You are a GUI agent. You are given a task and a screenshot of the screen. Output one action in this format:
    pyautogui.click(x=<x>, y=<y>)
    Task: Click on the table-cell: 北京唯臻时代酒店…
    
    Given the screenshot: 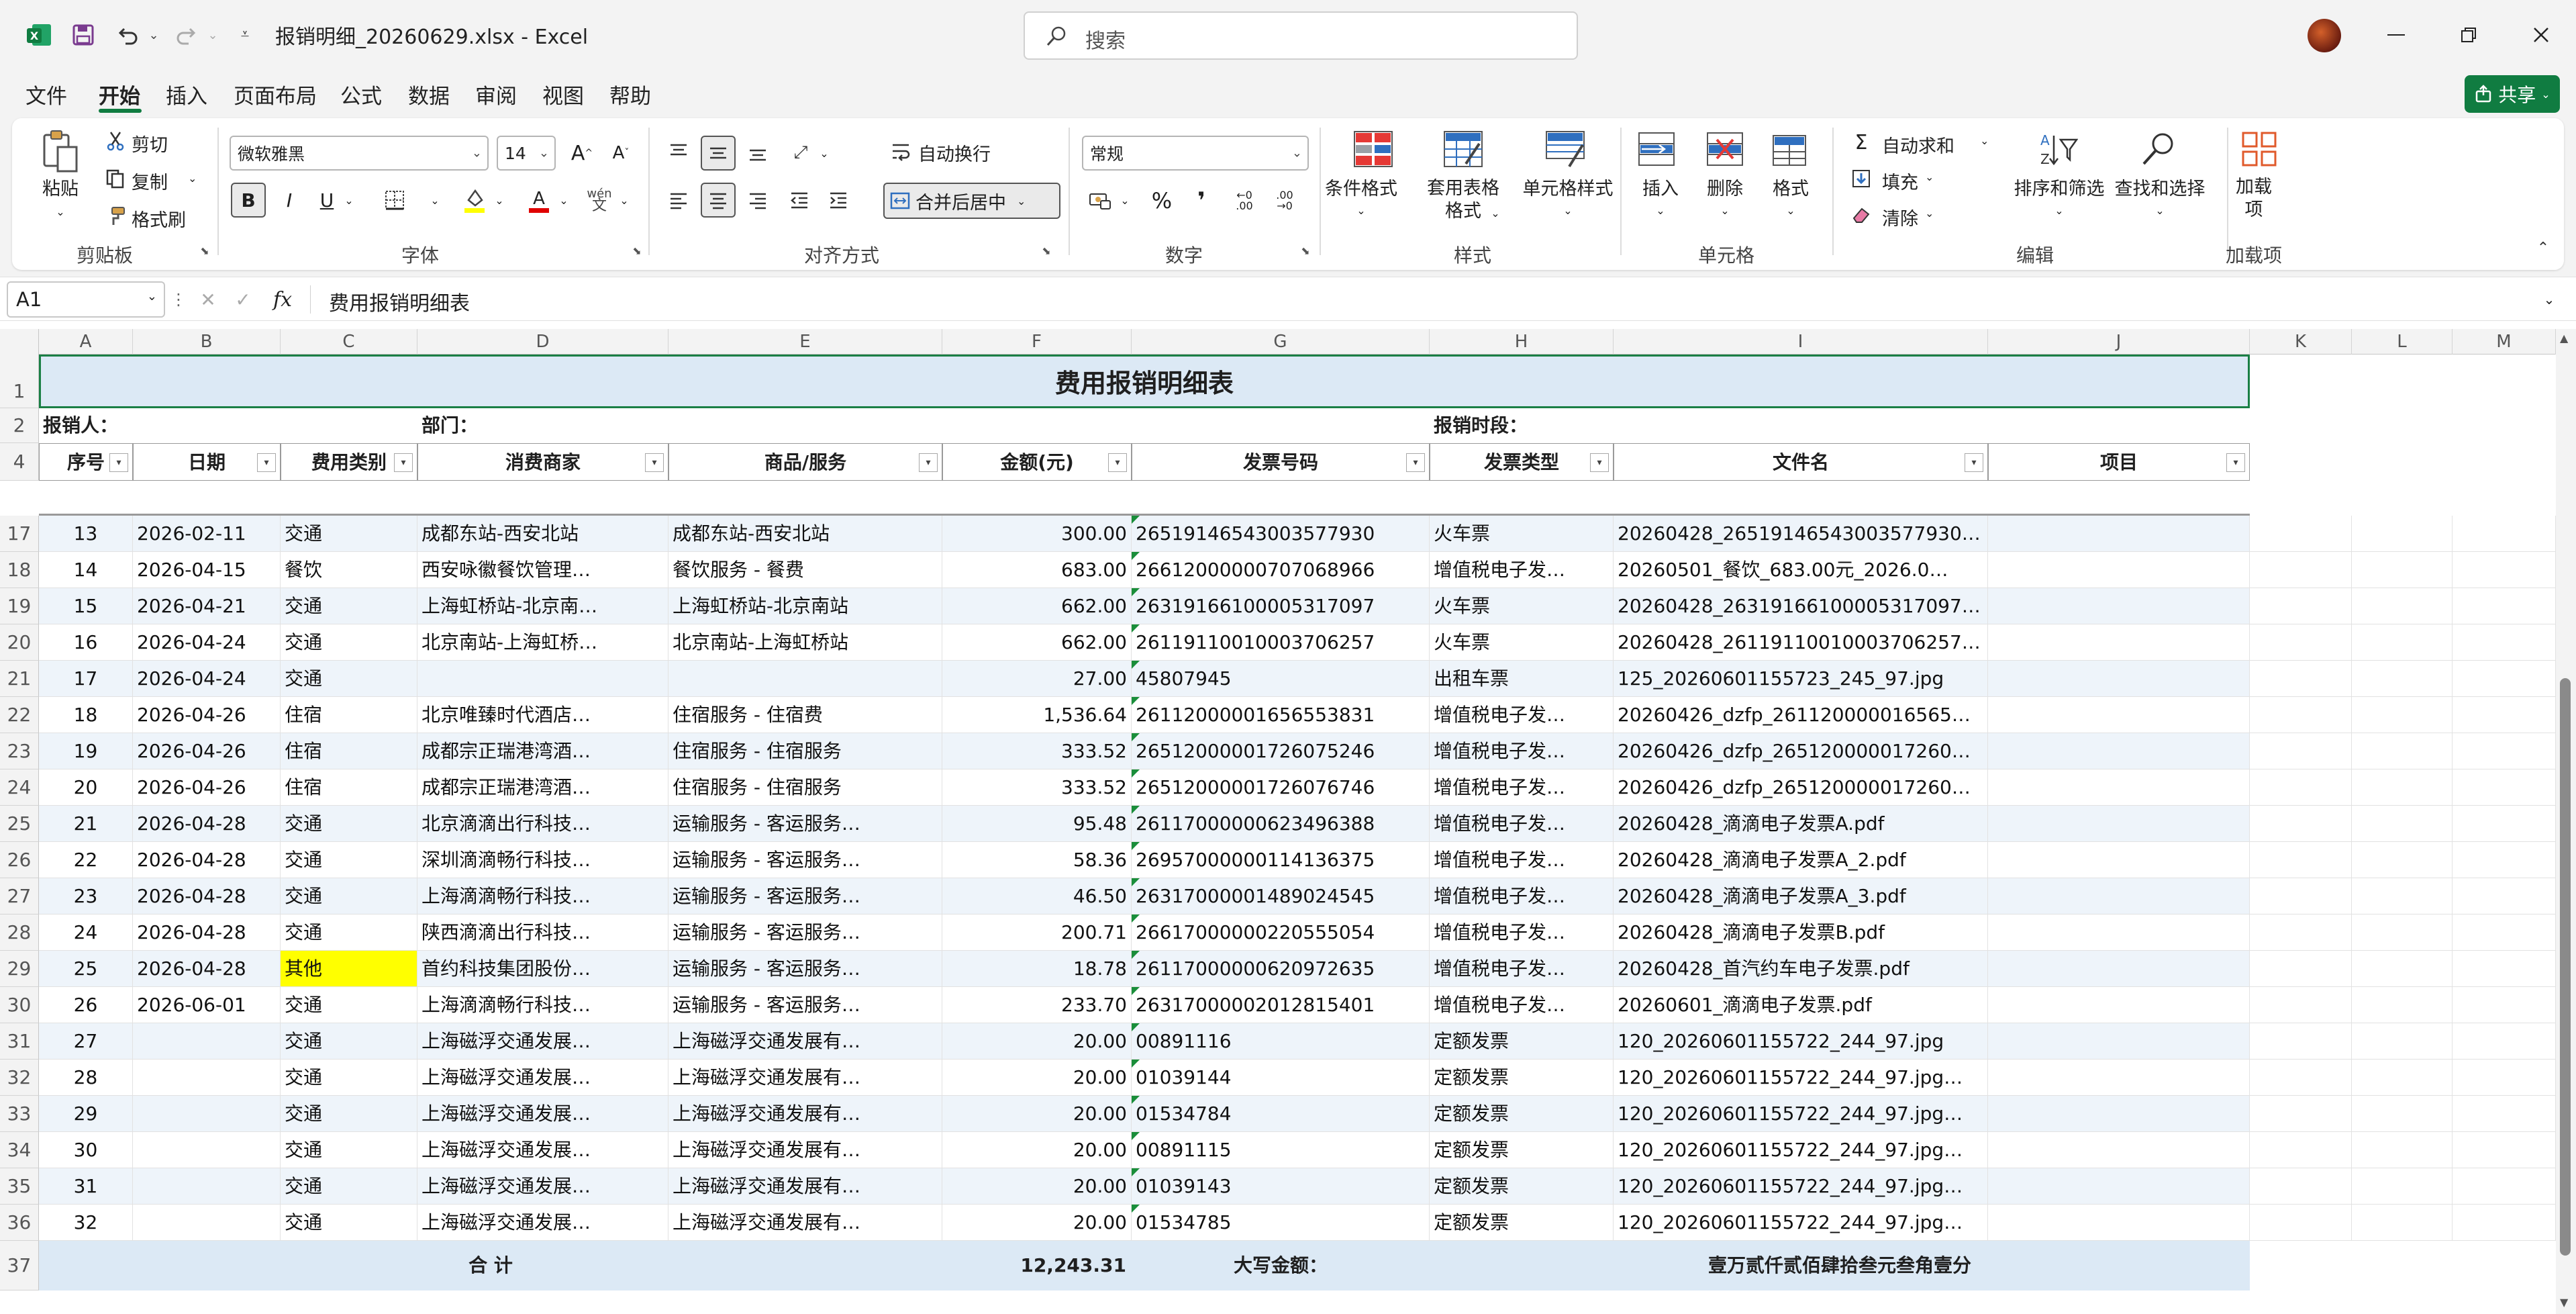 What is the action you would take?
    pyautogui.click(x=542, y=715)
    